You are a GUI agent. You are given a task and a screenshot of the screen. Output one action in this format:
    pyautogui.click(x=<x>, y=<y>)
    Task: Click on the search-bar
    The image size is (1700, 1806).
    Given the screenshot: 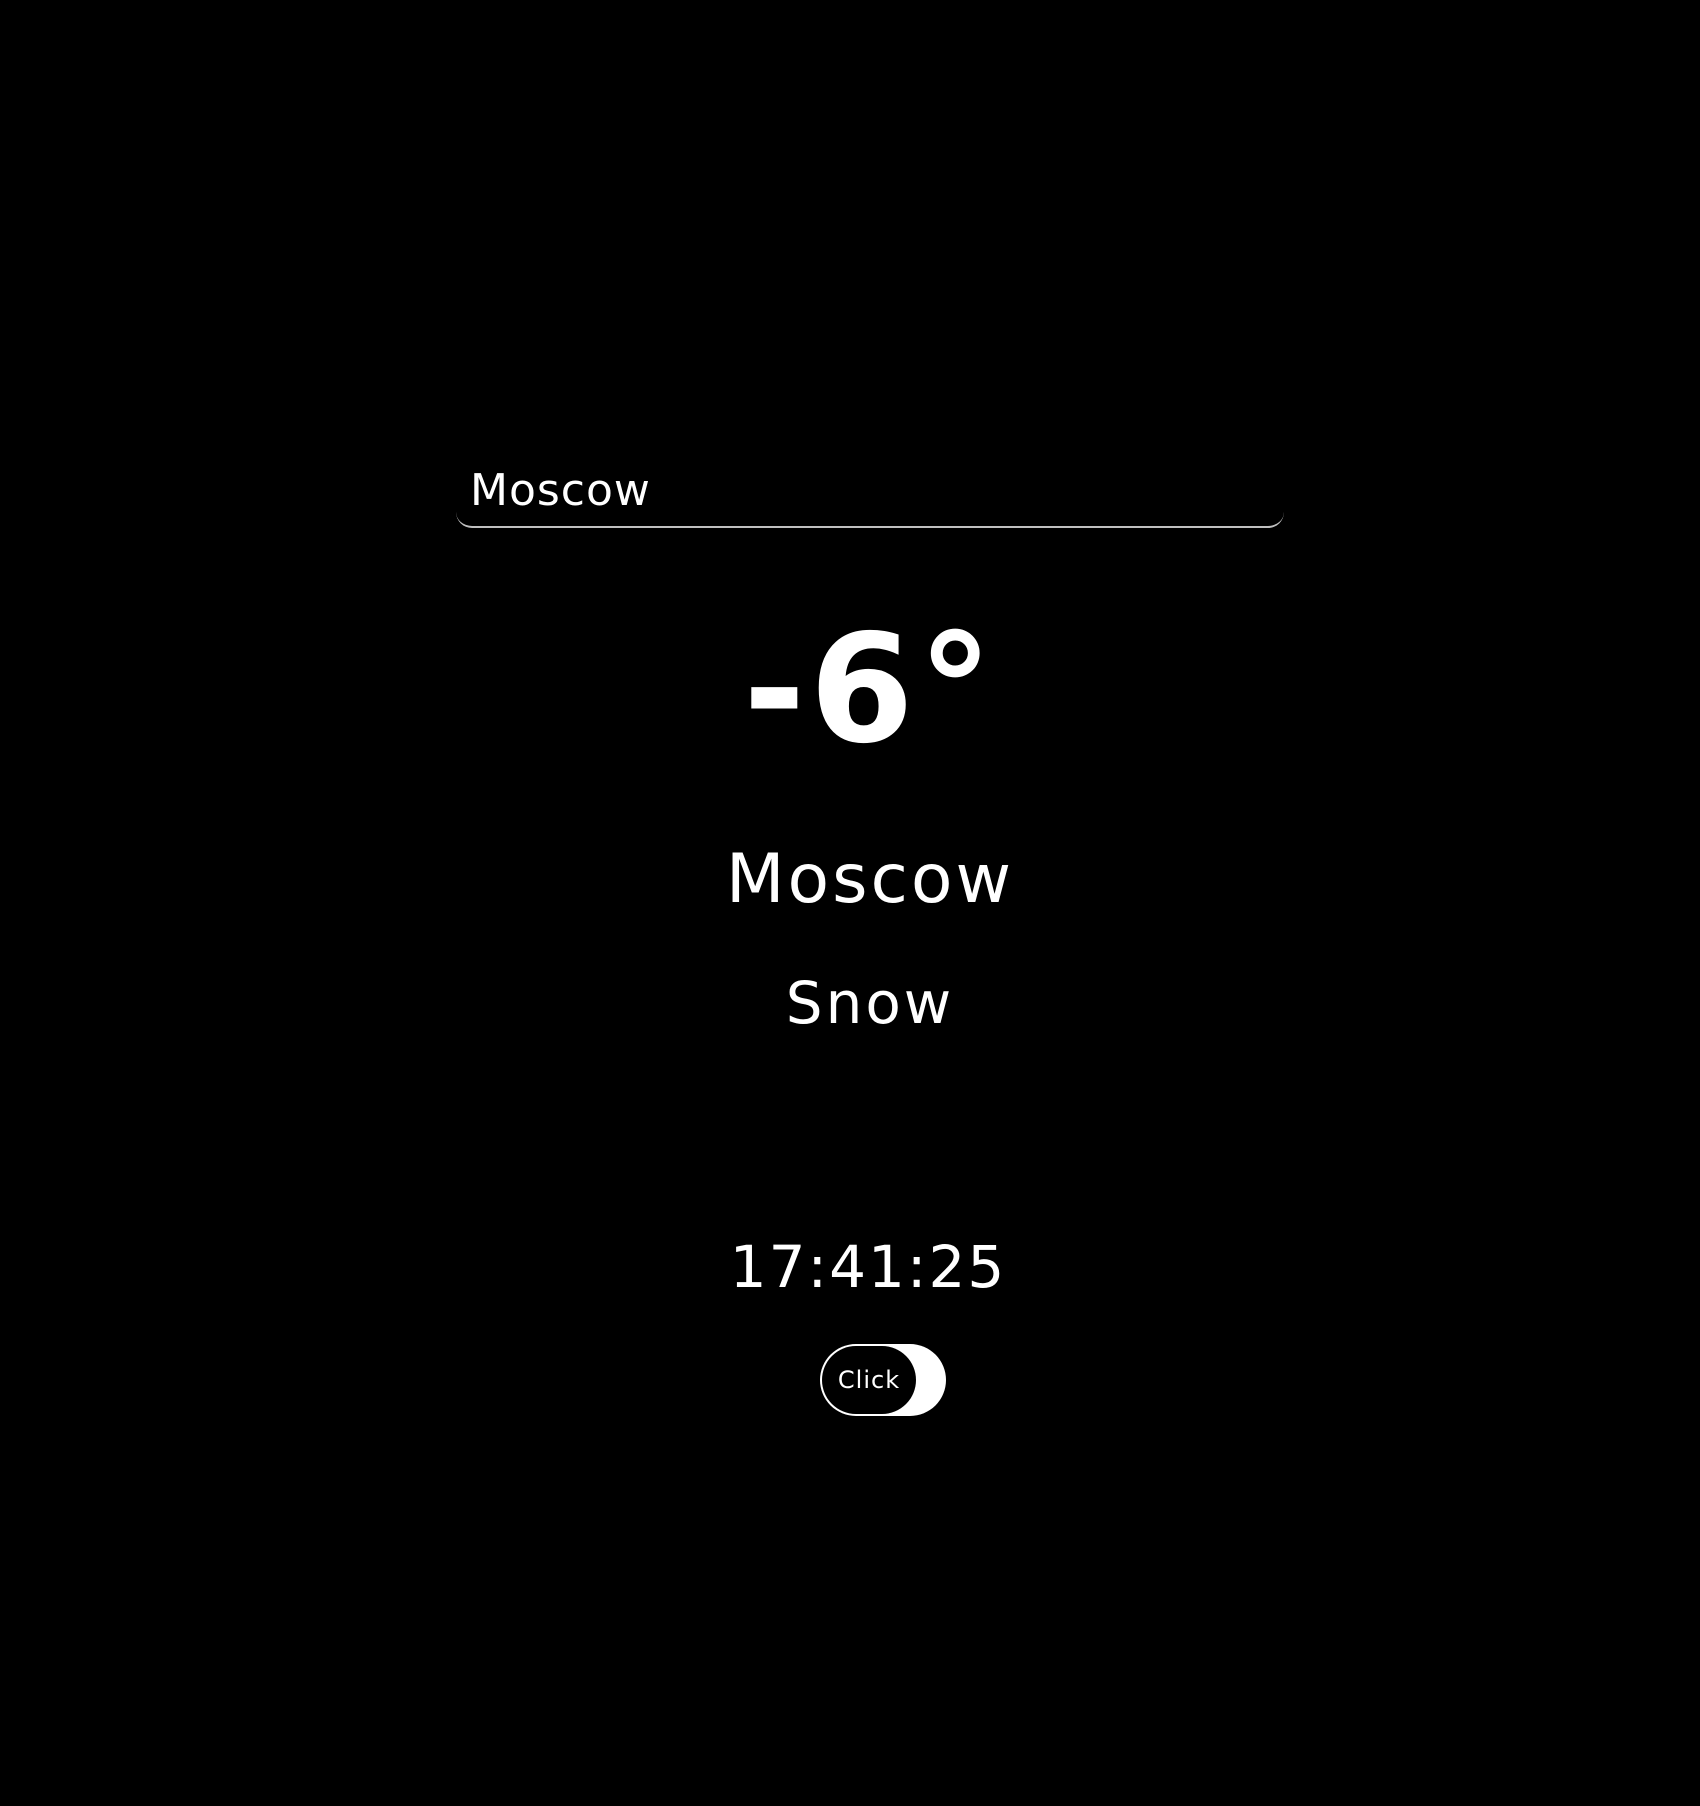 What is the action you would take?
    pyautogui.click(x=870, y=492)
    